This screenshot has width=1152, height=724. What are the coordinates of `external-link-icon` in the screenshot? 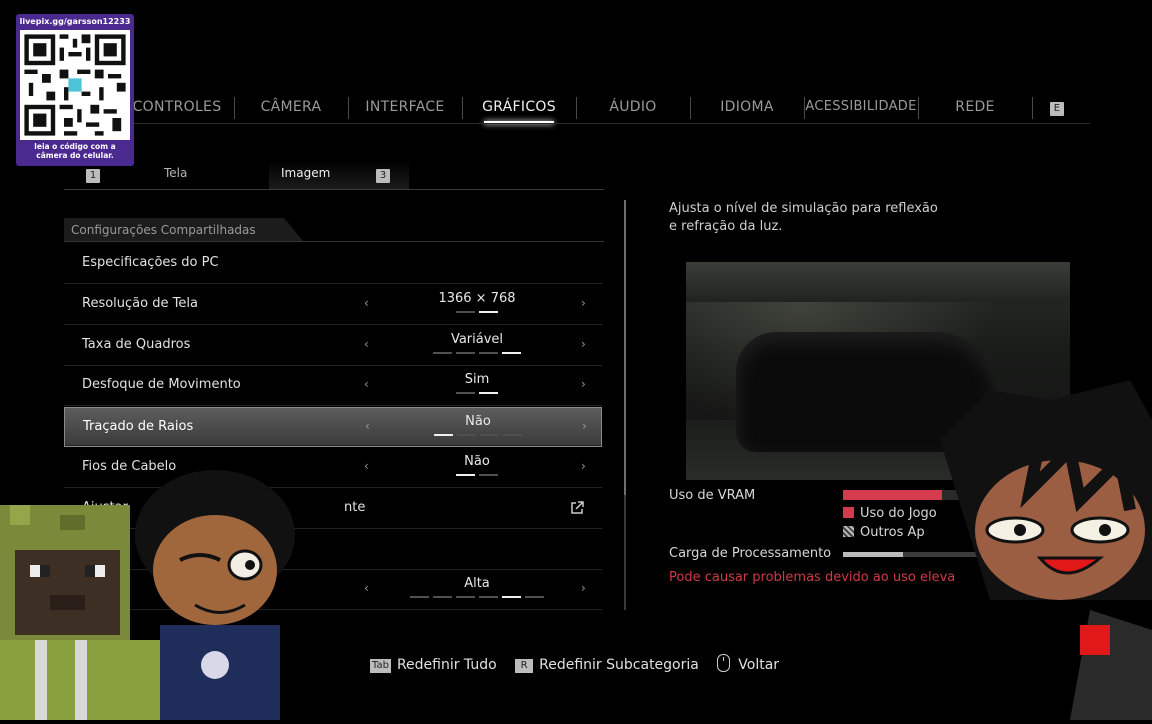 It's located at (577, 508).